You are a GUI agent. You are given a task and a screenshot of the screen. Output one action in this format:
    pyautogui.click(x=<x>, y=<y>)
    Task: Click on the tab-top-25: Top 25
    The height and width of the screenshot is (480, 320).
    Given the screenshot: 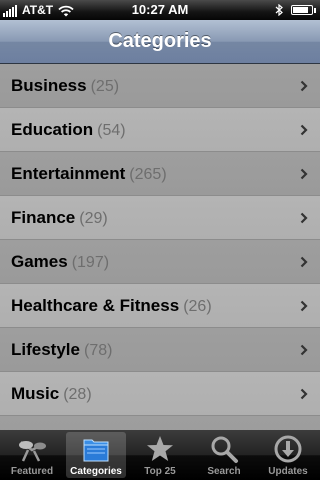 What is the action you would take?
    pyautogui.click(x=160, y=455)
    